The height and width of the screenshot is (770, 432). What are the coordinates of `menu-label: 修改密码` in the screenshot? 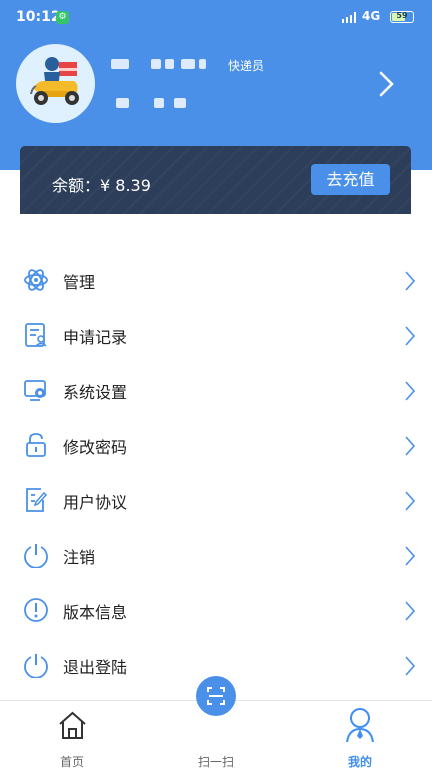 It's located at (95, 447).